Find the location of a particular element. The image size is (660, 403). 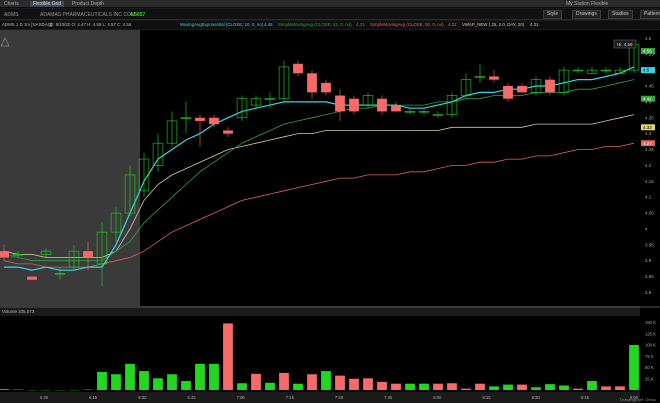

price-marker: 4.5 is located at coordinates (648, 70).